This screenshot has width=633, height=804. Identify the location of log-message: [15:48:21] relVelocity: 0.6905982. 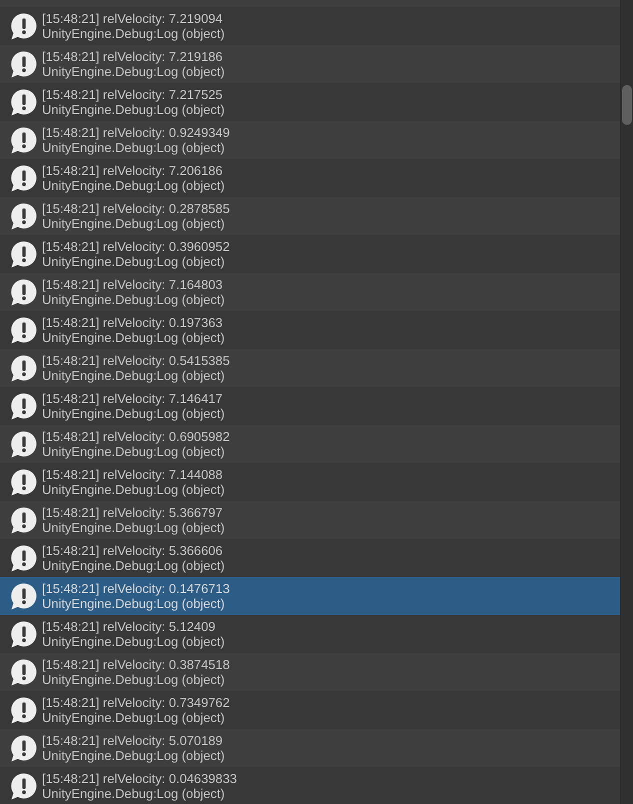
(136, 436).